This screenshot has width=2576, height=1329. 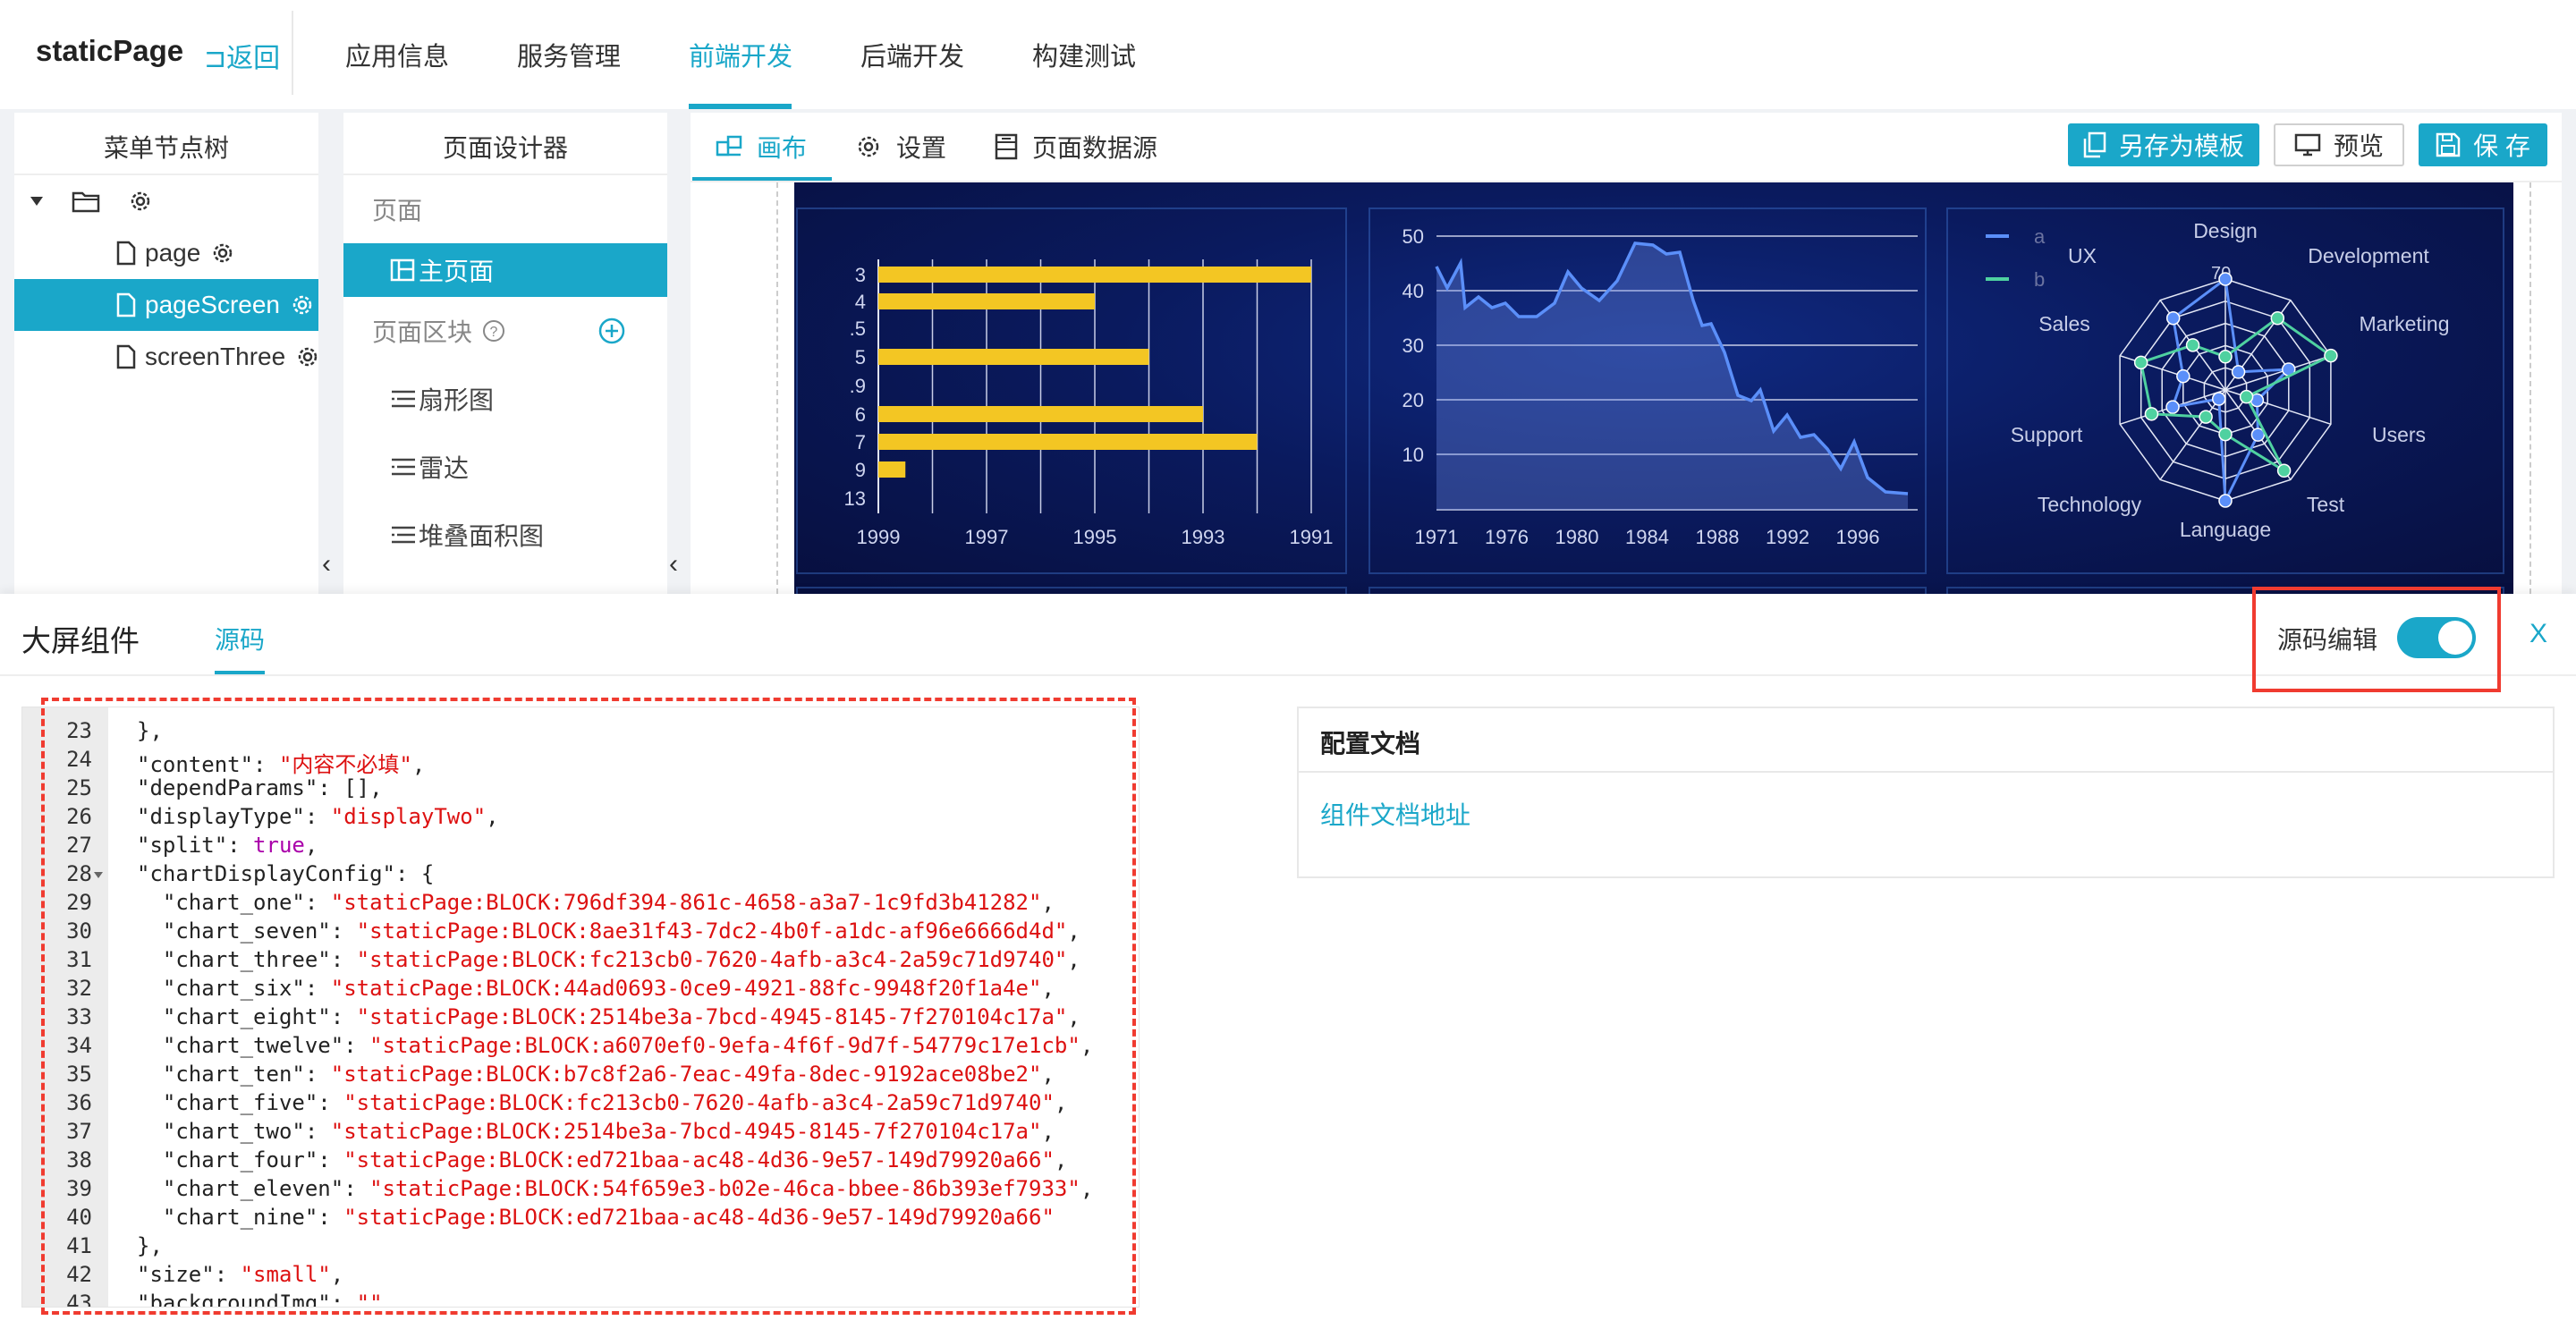 What do you see at coordinates (921, 148) in the screenshot?
I see `tab-label: 设置` at bounding box center [921, 148].